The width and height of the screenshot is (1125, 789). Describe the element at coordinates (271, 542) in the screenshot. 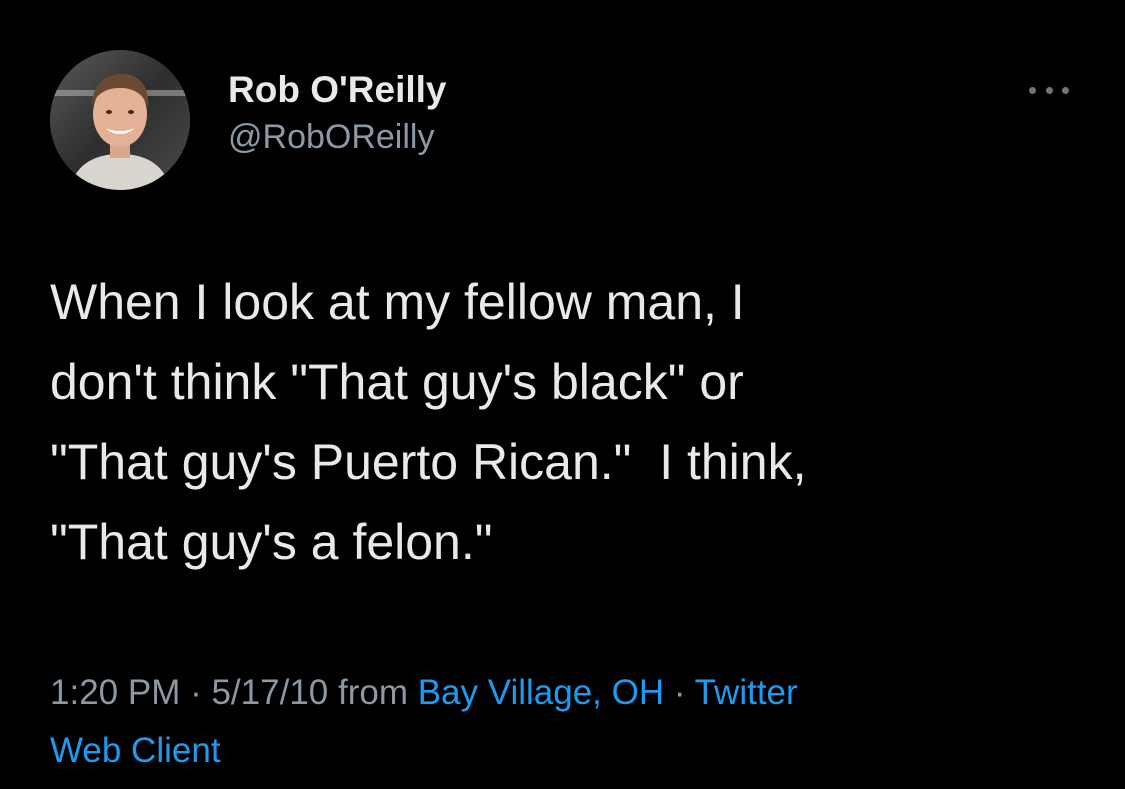

I see `tweet-line: "That guy's a felon."` at that location.